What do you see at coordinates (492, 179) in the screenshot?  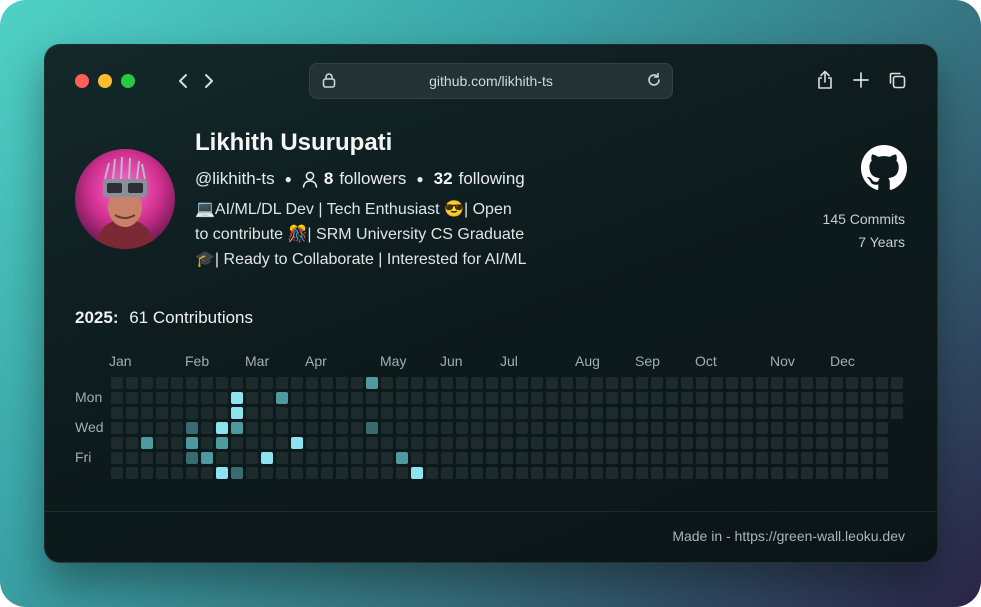 I see `following-label: following` at bounding box center [492, 179].